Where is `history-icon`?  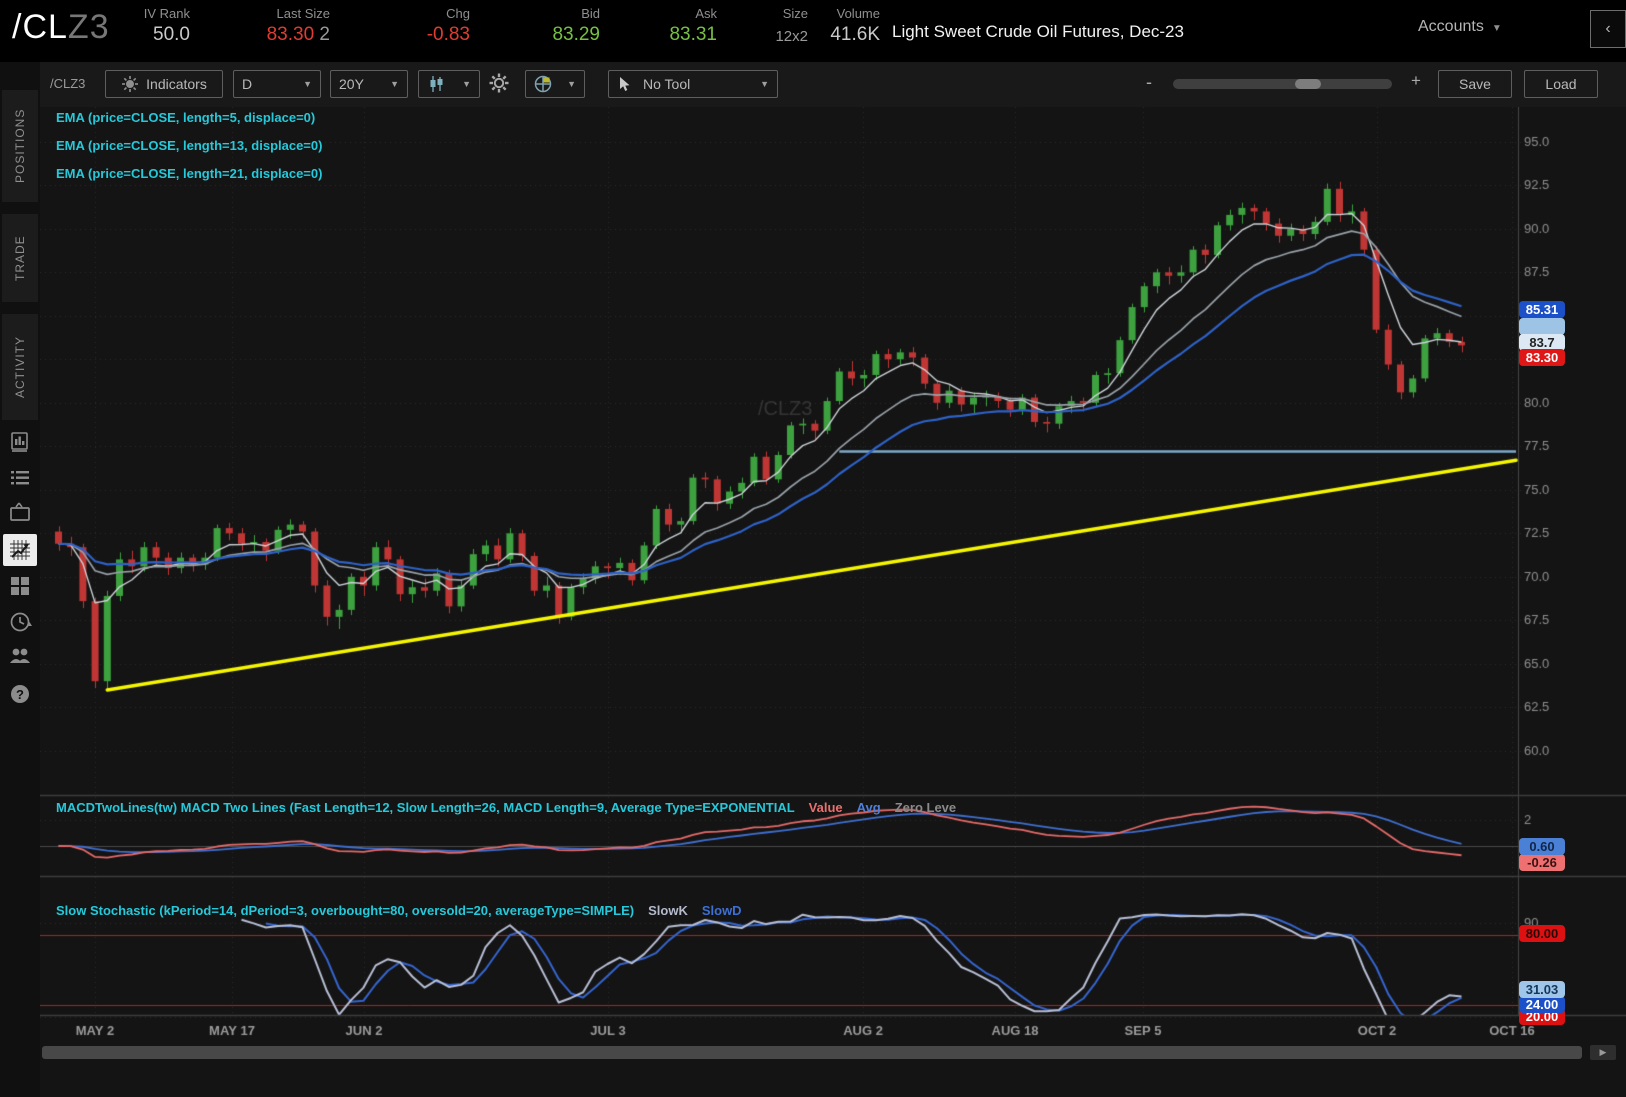 history-icon is located at coordinates (20, 622).